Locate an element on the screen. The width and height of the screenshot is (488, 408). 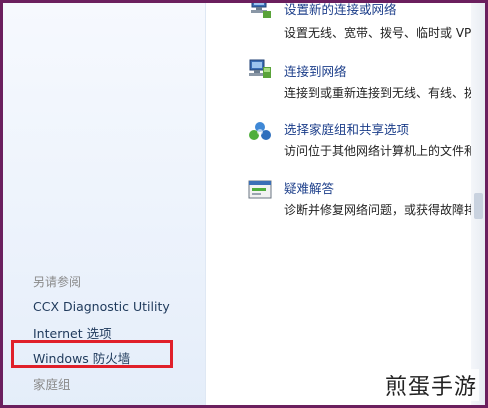
see-also-heading: 另请参阅 is located at coordinates (57, 282).